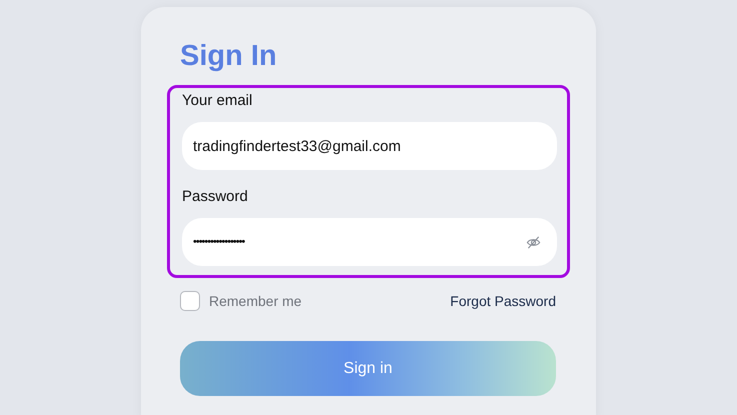 The width and height of the screenshot is (737, 415). Describe the element at coordinates (218, 101) in the screenshot. I see `field-label: Your email` at that location.